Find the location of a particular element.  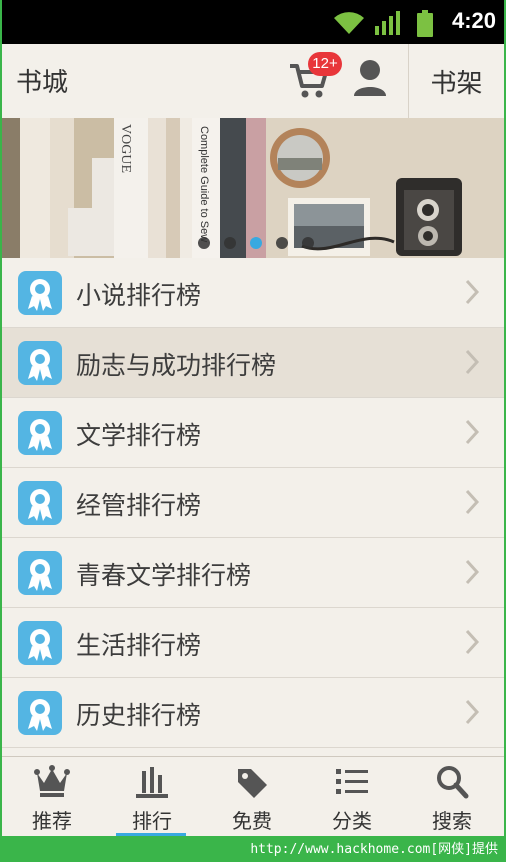

list-item-label: 小说排行榜 is located at coordinates (139, 295).